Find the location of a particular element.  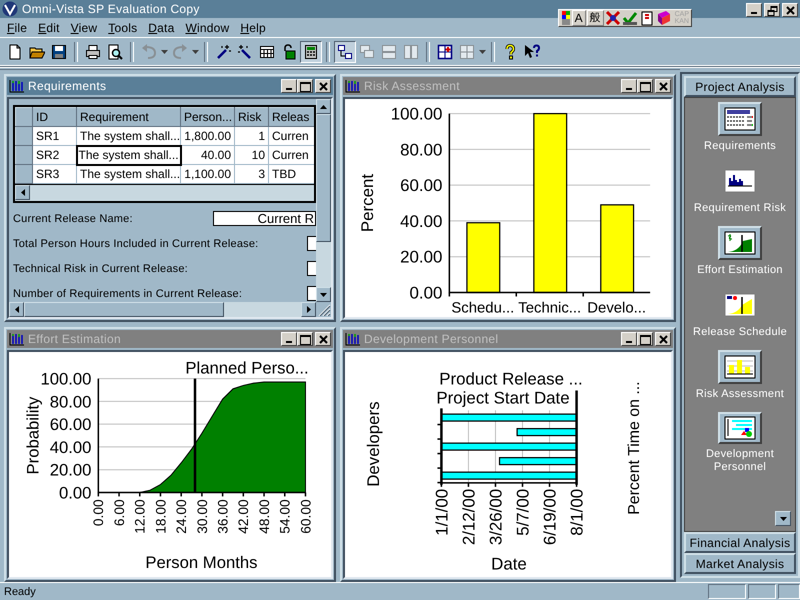

window-title: Development Personnel is located at coordinates (432, 339).